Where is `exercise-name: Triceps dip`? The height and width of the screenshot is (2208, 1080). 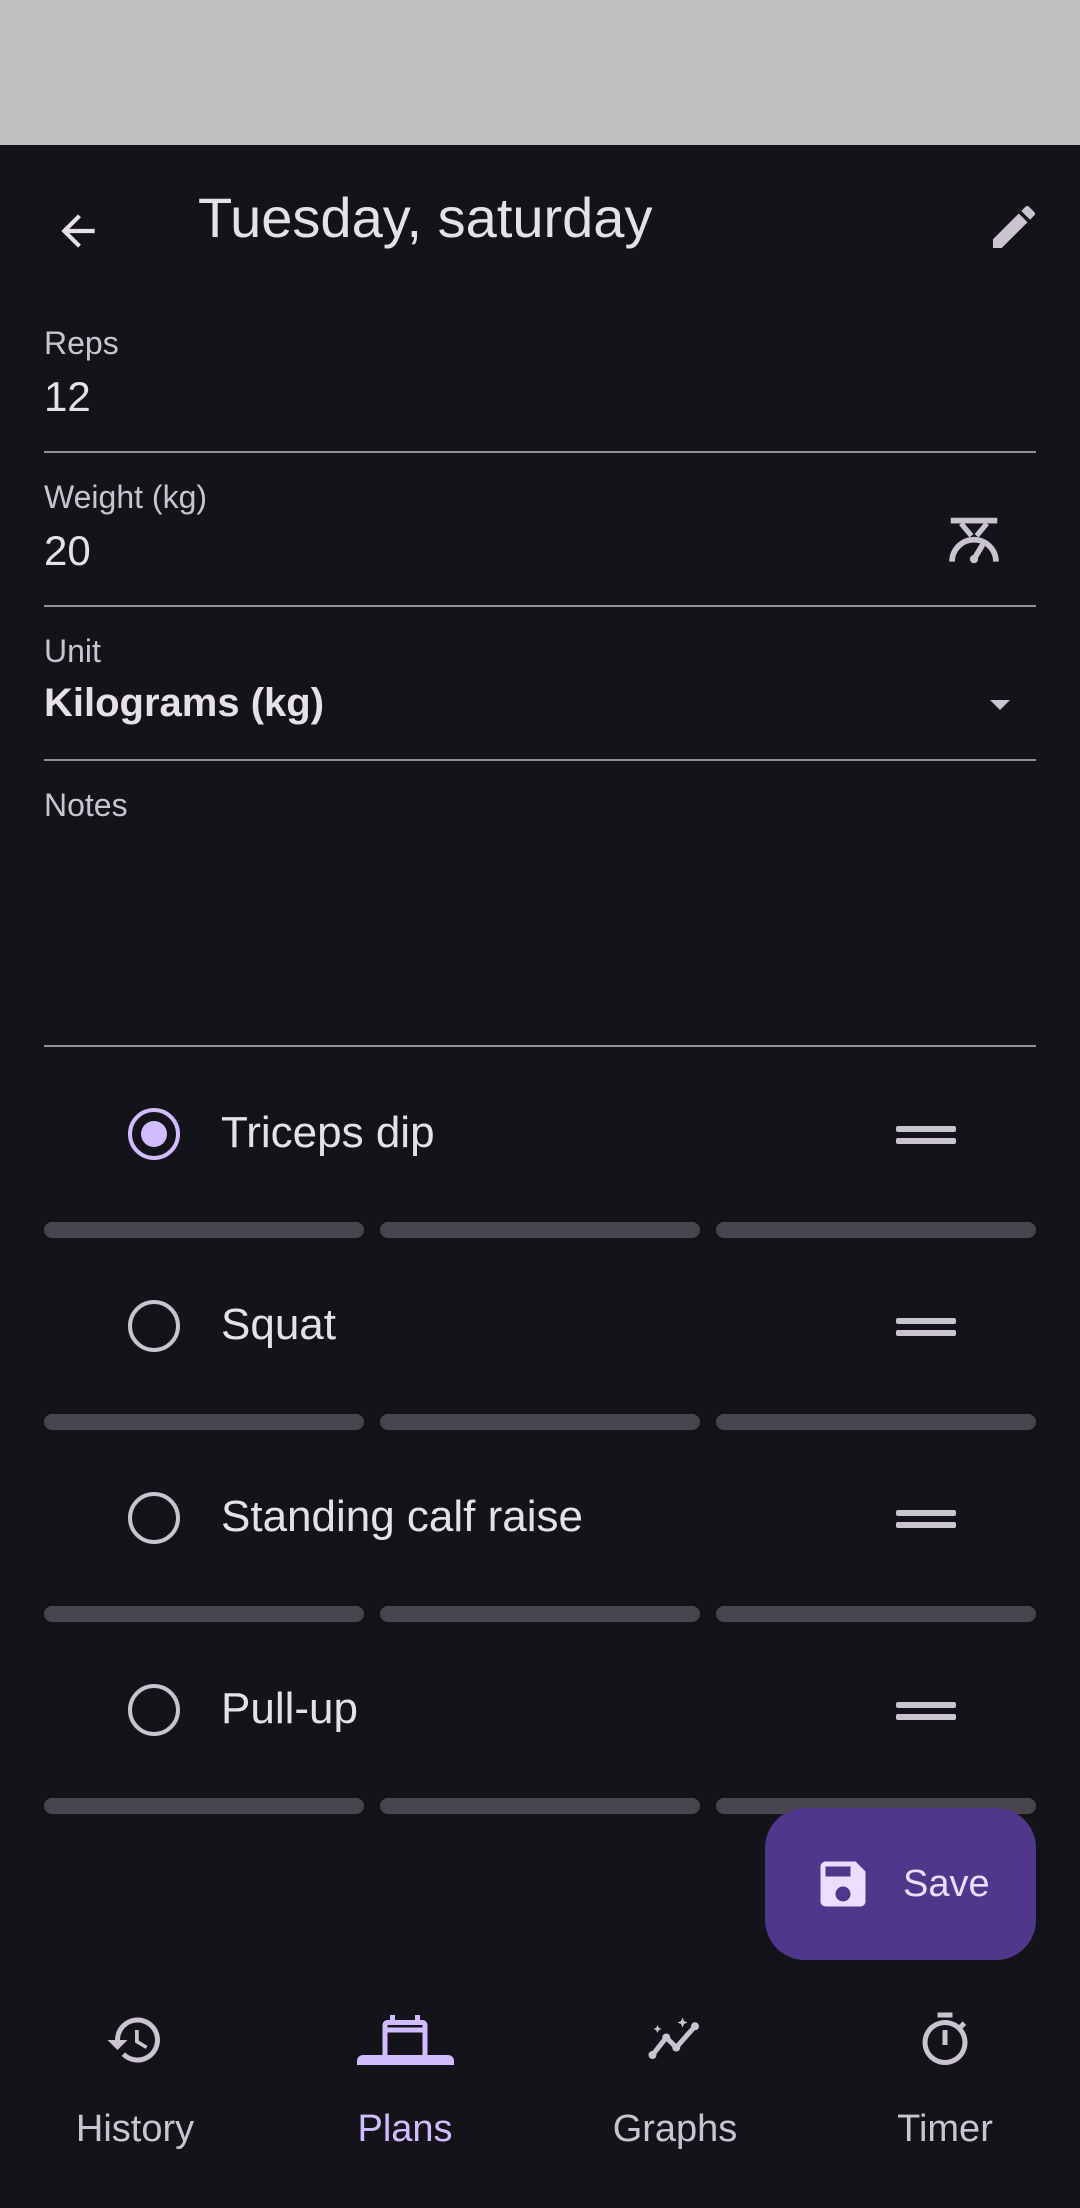 exercise-name: Triceps dip is located at coordinates (328, 1132).